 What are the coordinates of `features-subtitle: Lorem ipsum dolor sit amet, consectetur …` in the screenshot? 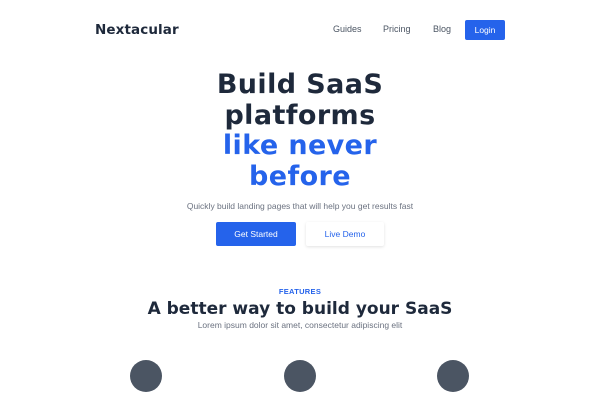 It's located at (300, 325).